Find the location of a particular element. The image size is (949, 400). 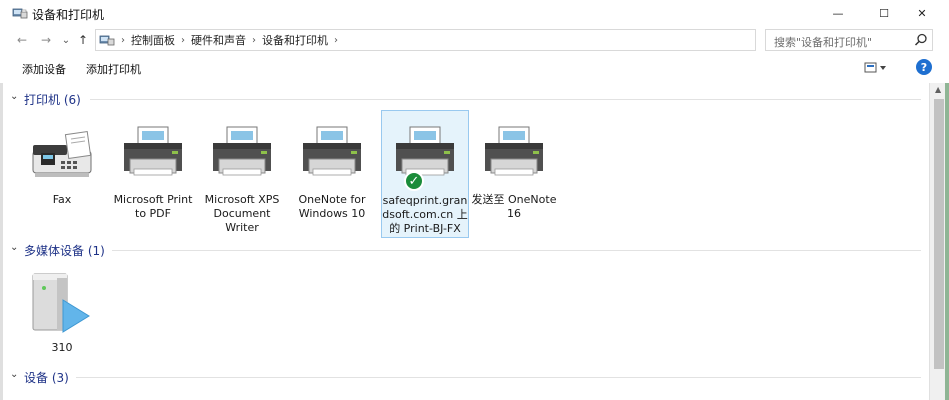

device-item-print-to-pdf: Microsoft Print to PDF is located at coordinates (153, 178).